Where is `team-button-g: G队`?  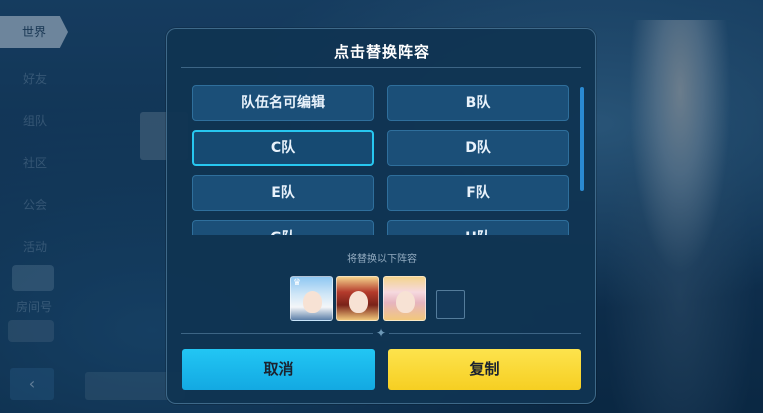 team-button-g: G队 is located at coordinates (283, 227).